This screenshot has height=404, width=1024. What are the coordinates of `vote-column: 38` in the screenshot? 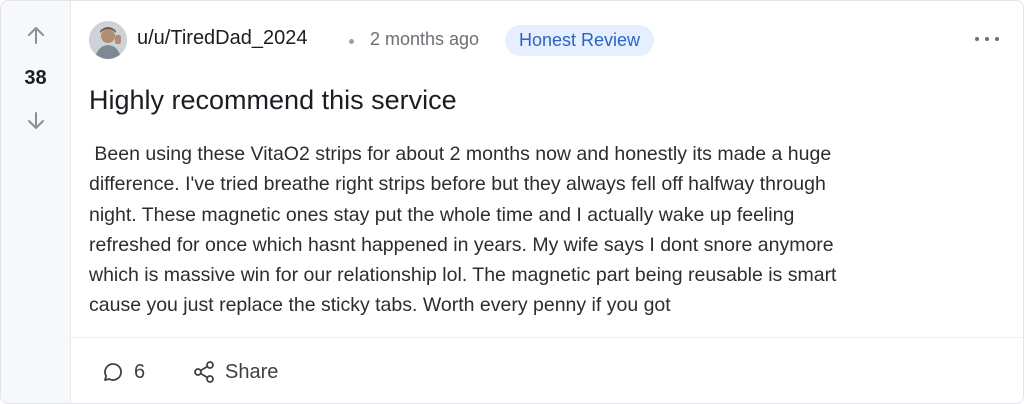 It's located at (36, 202).